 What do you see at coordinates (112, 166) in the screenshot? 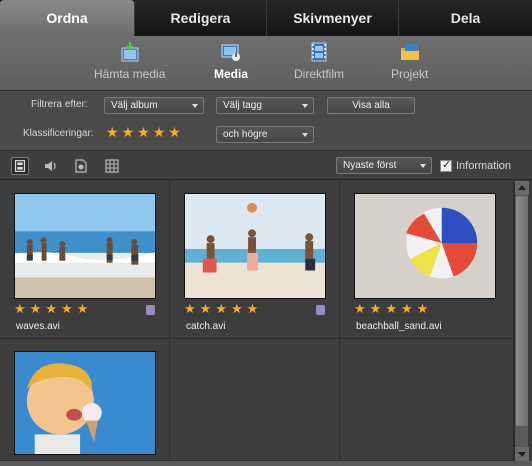
I see `grid-filter-icon` at bounding box center [112, 166].